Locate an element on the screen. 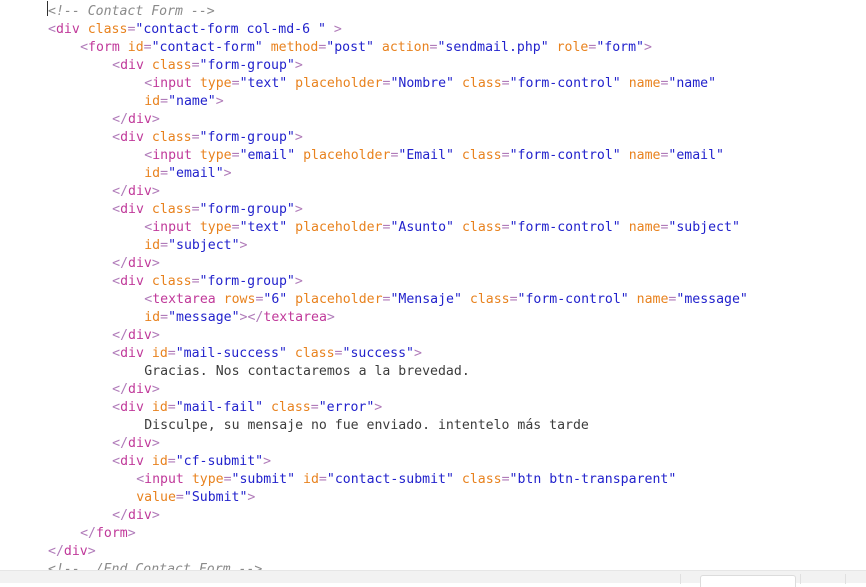  code-token-val: "sendmail.php" is located at coordinates (493, 47).